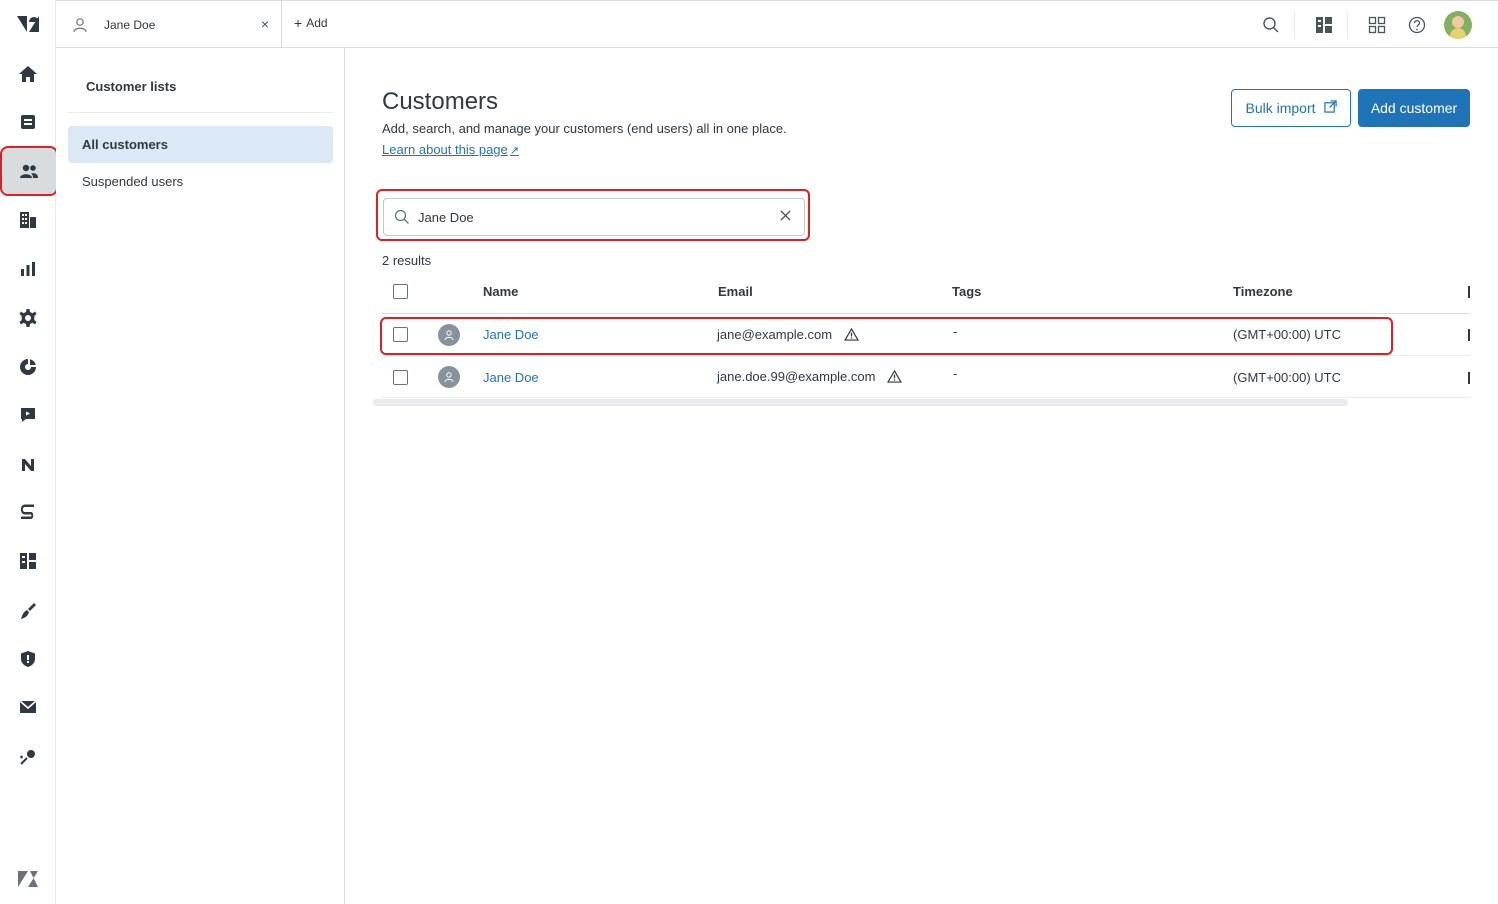 This screenshot has width=1498, height=904. I want to click on admin-gear-icon, so click(28, 318).